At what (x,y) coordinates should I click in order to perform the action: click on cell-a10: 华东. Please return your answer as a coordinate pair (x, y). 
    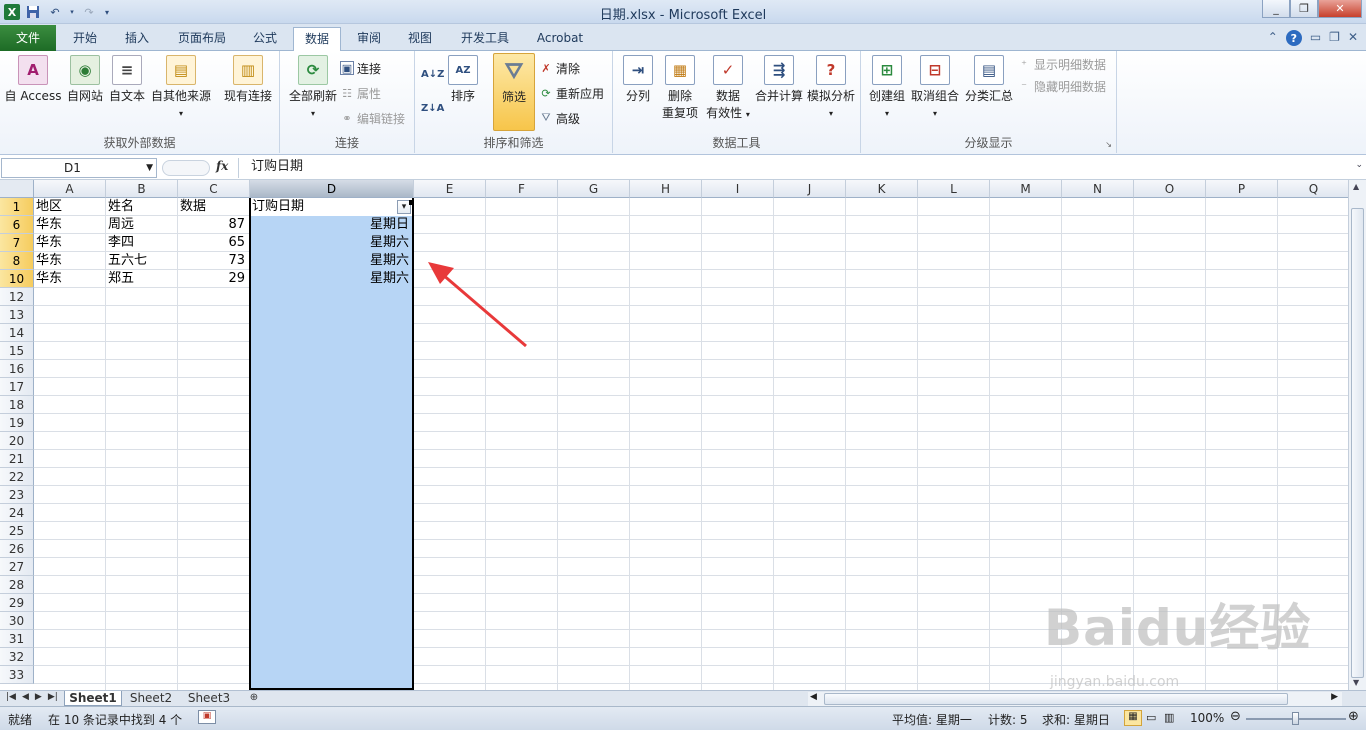
    Looking at the image, I should click on (70, 279).